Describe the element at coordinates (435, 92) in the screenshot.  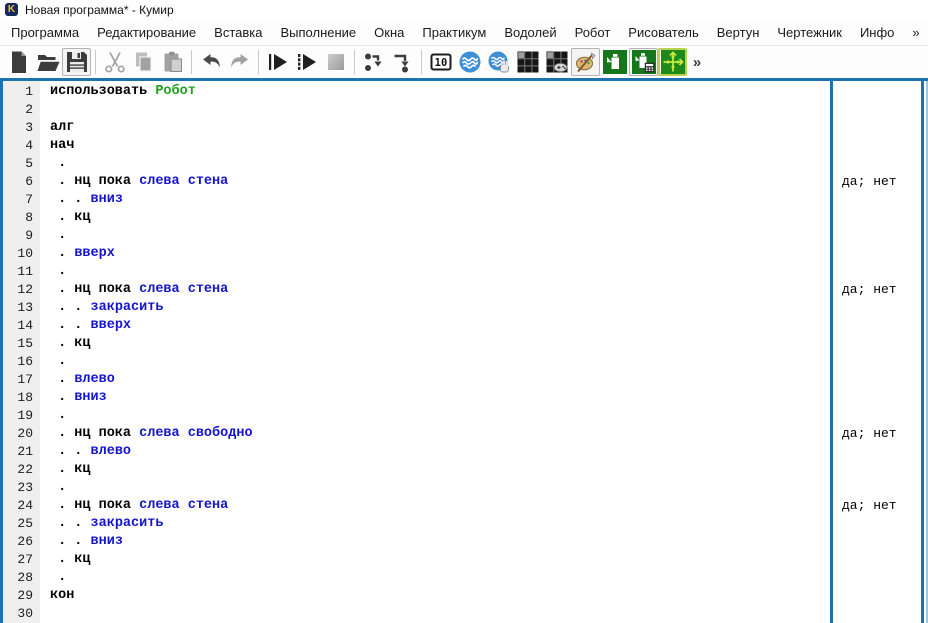
I see `code-line: использовать Робот` at that location.